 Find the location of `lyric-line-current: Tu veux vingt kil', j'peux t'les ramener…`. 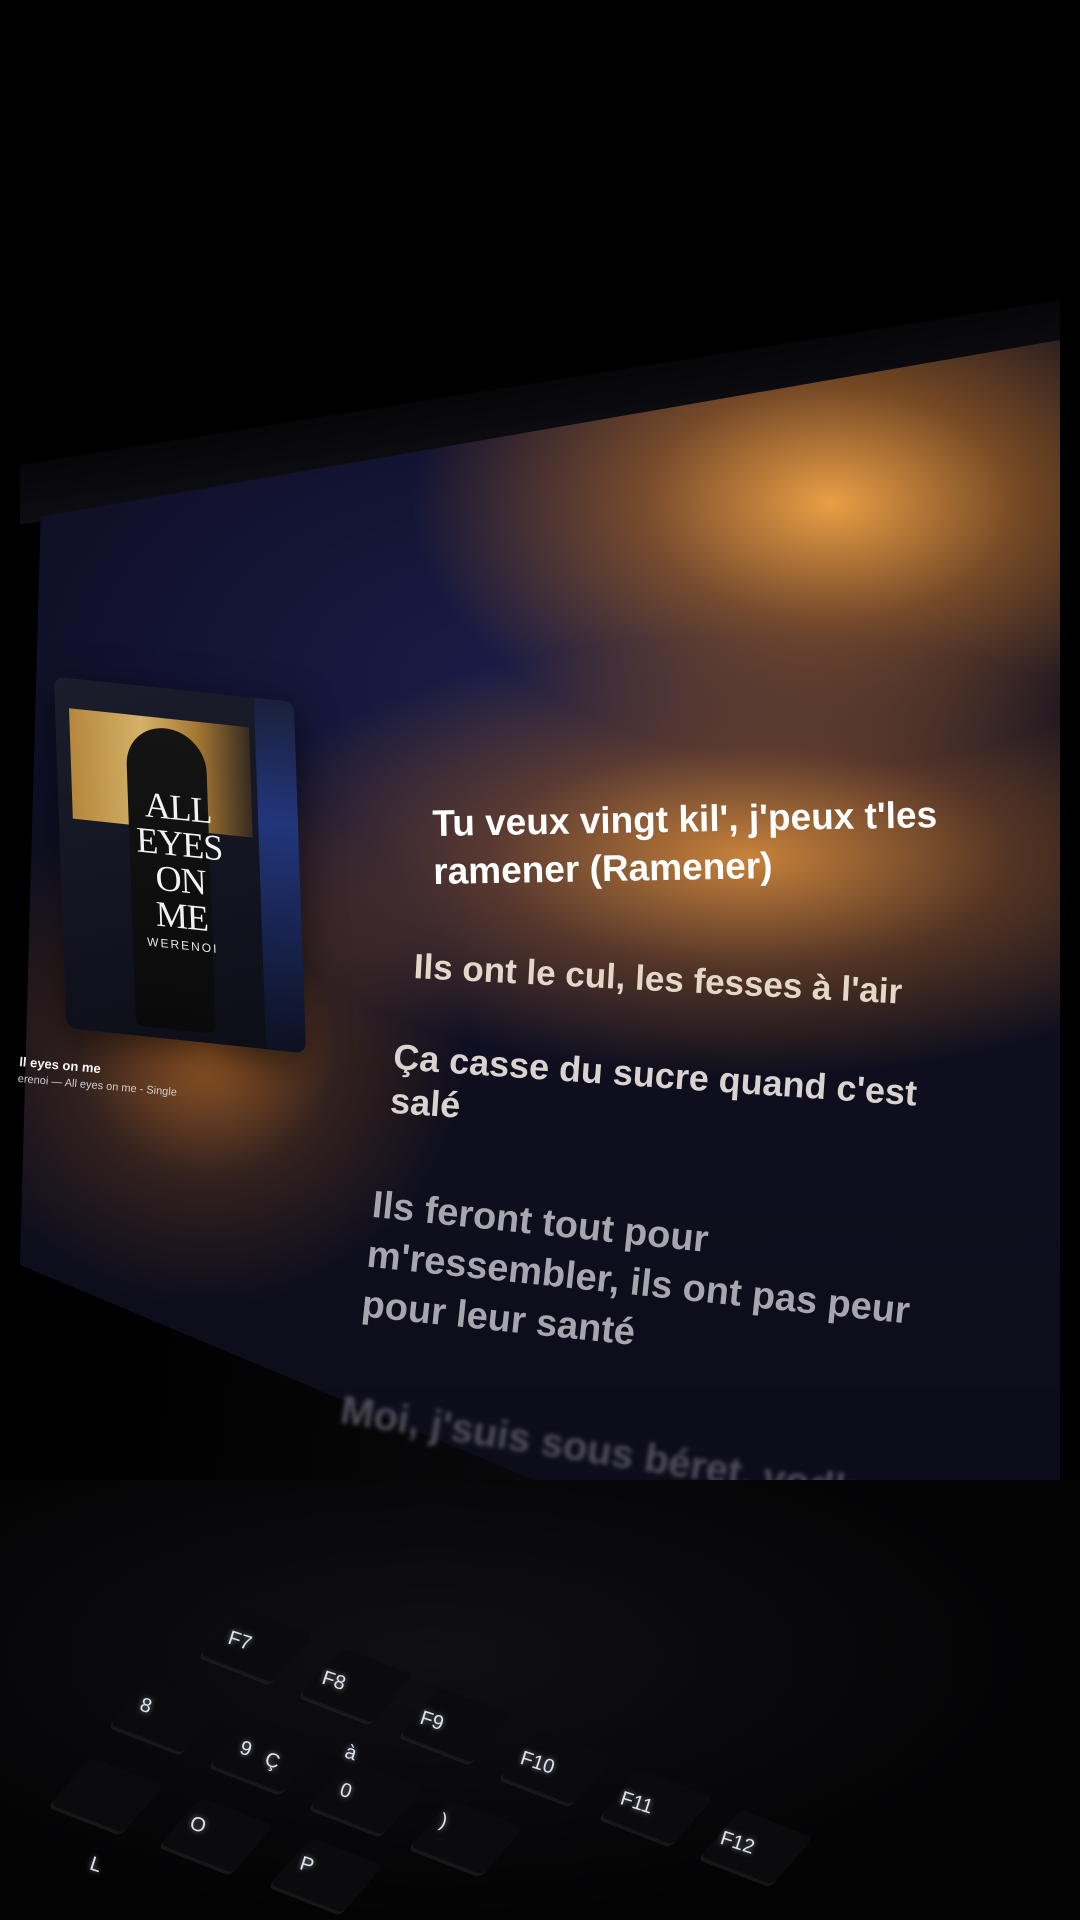

lyric-line-current: Tu veux vingt kil', j'peux t'les ramener… is located at coordinates (693, 843).